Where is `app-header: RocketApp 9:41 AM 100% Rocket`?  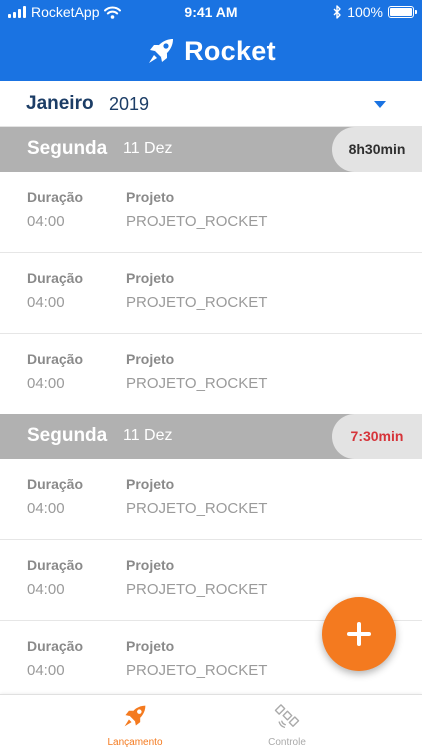
app-header: RocketApp 9:41 AM 100% Rocket is located at coordinates (211, 40).